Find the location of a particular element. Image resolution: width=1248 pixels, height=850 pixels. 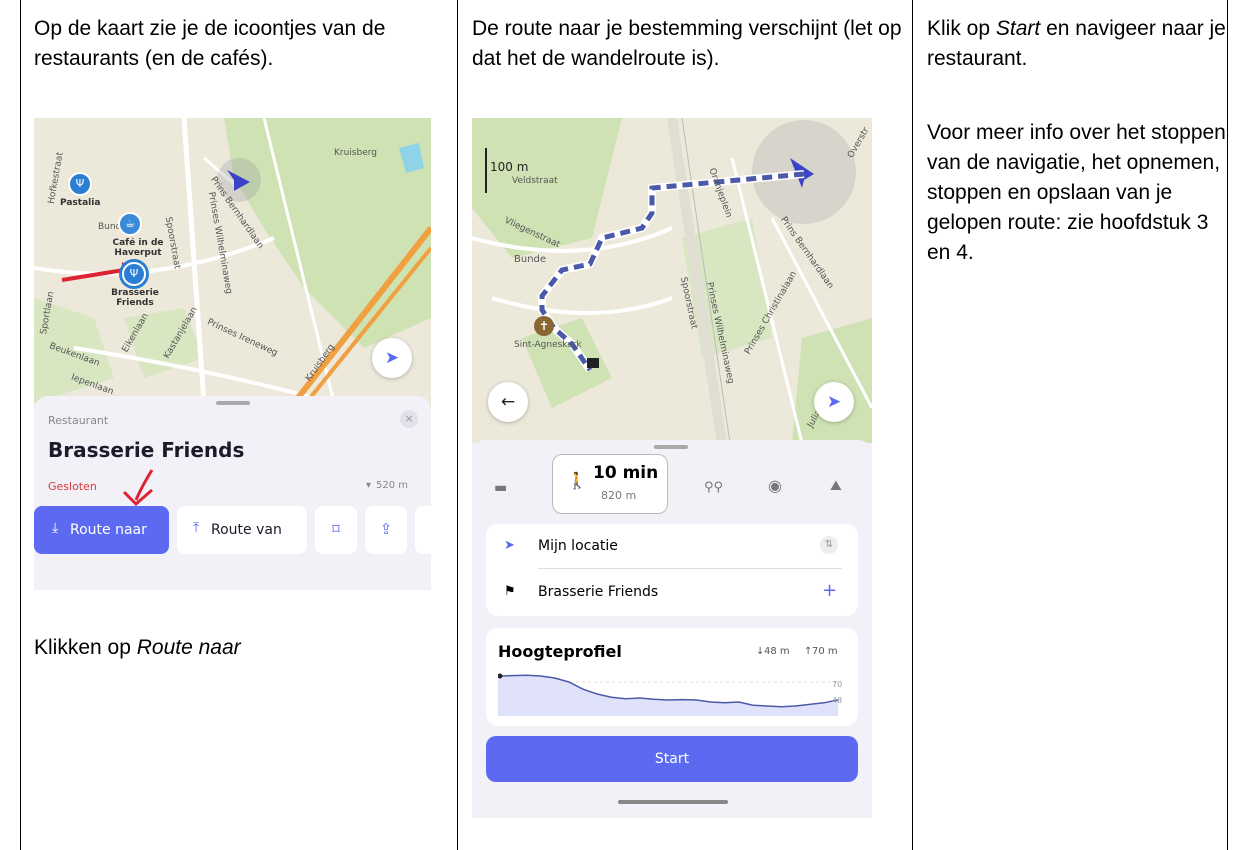

route-to-label: Route naar is located at coordinates (108, 530).